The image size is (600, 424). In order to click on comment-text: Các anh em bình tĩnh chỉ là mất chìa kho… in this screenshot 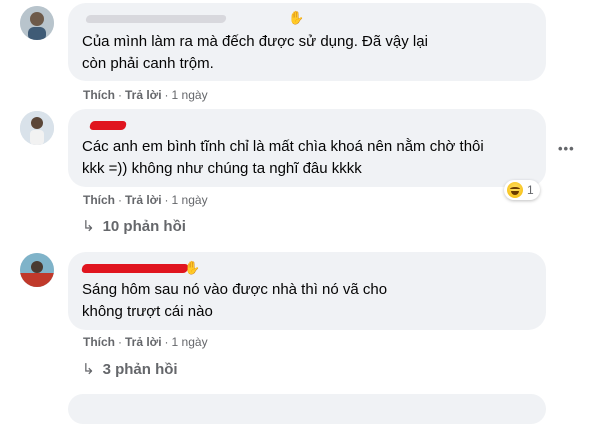, I will do `click(283, 157)`.